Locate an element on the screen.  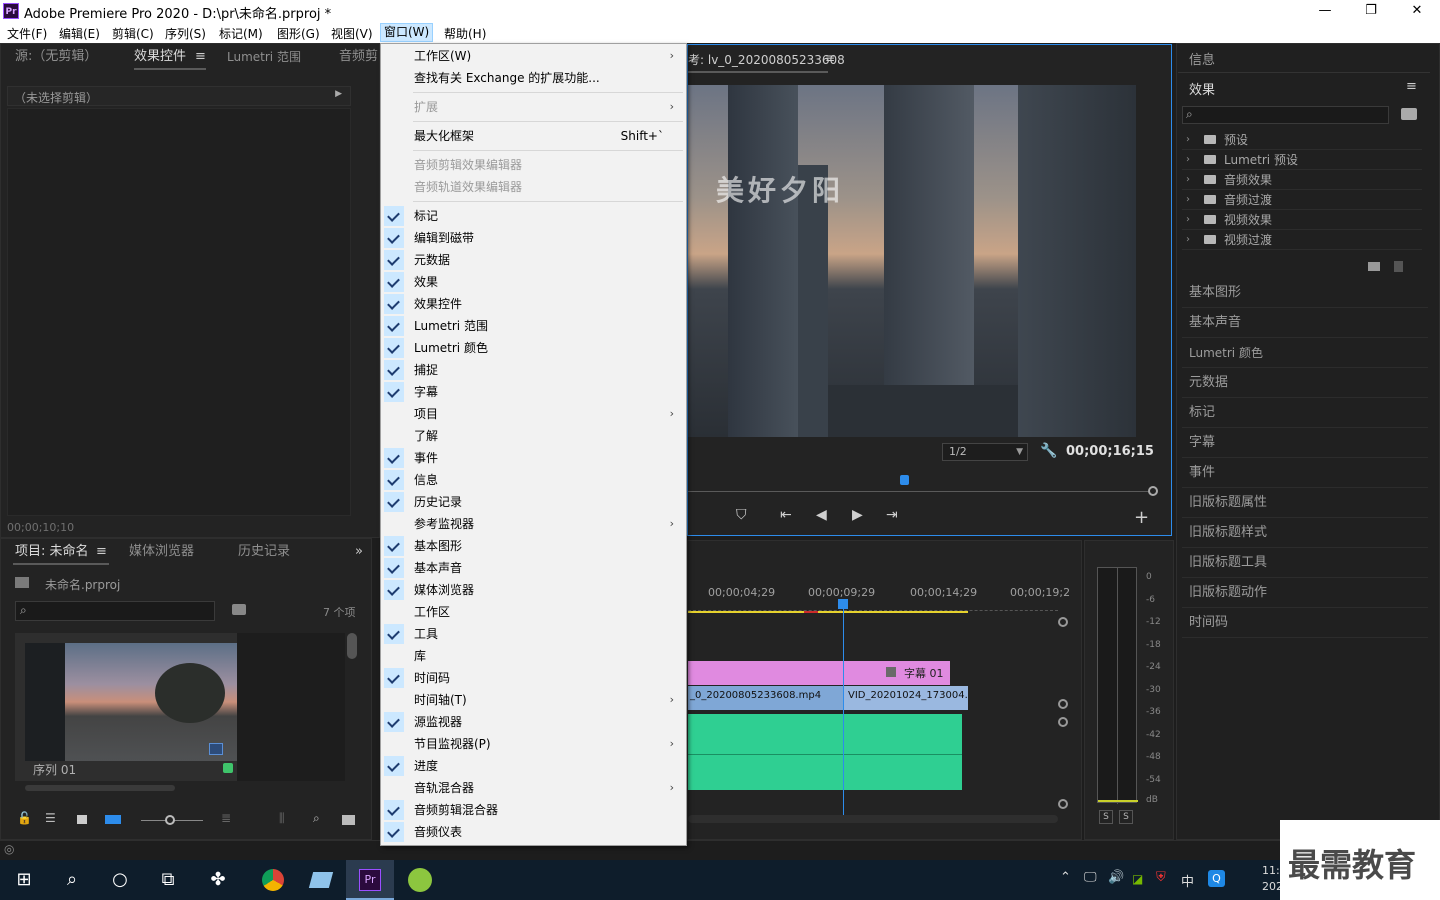
tree-item-lumetri-presets: › Lumetri 预设 is located at coordinates (1302, 160).